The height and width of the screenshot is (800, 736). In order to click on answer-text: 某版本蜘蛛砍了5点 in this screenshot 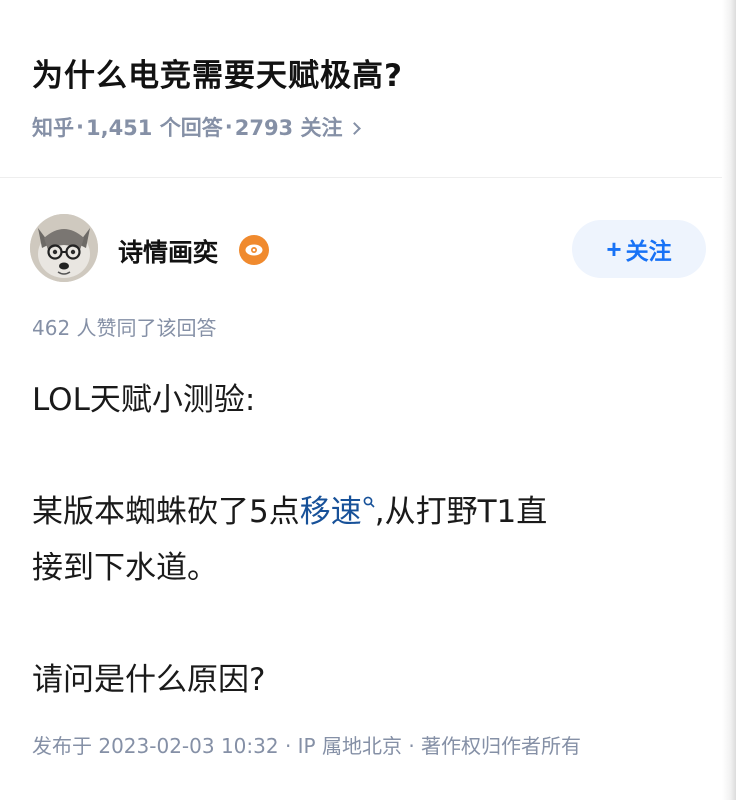, I will do `click(166, 512)`.